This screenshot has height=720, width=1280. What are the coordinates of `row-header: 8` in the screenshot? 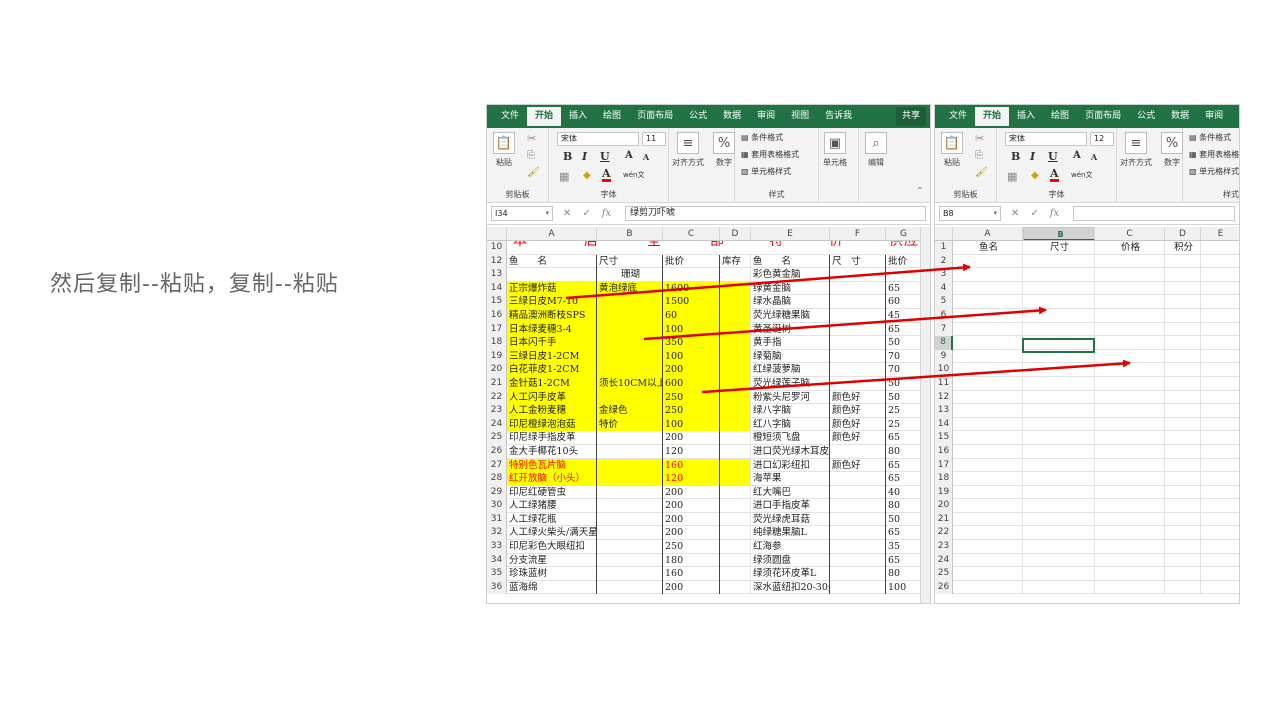 It's located at (944, 343).